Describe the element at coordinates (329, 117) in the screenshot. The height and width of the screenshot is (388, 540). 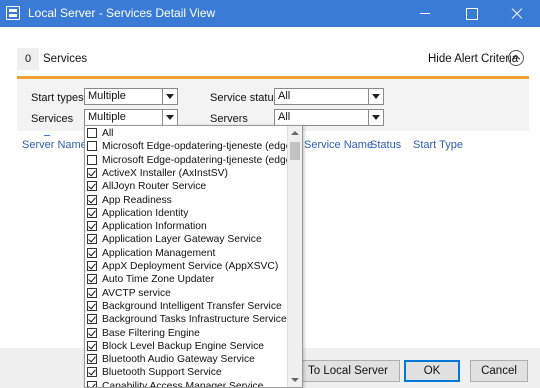
I see `servers-select: All` at that location.